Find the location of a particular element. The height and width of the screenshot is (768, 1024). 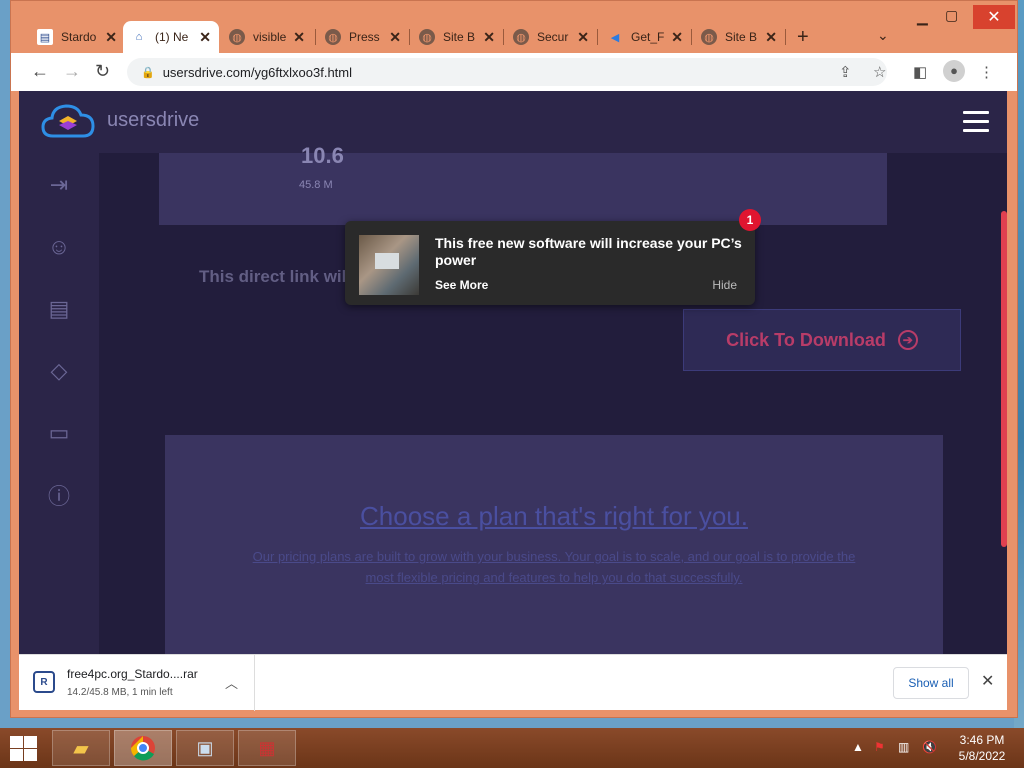

clock-time: 3:46 PM is located at coordinates (982, 740).